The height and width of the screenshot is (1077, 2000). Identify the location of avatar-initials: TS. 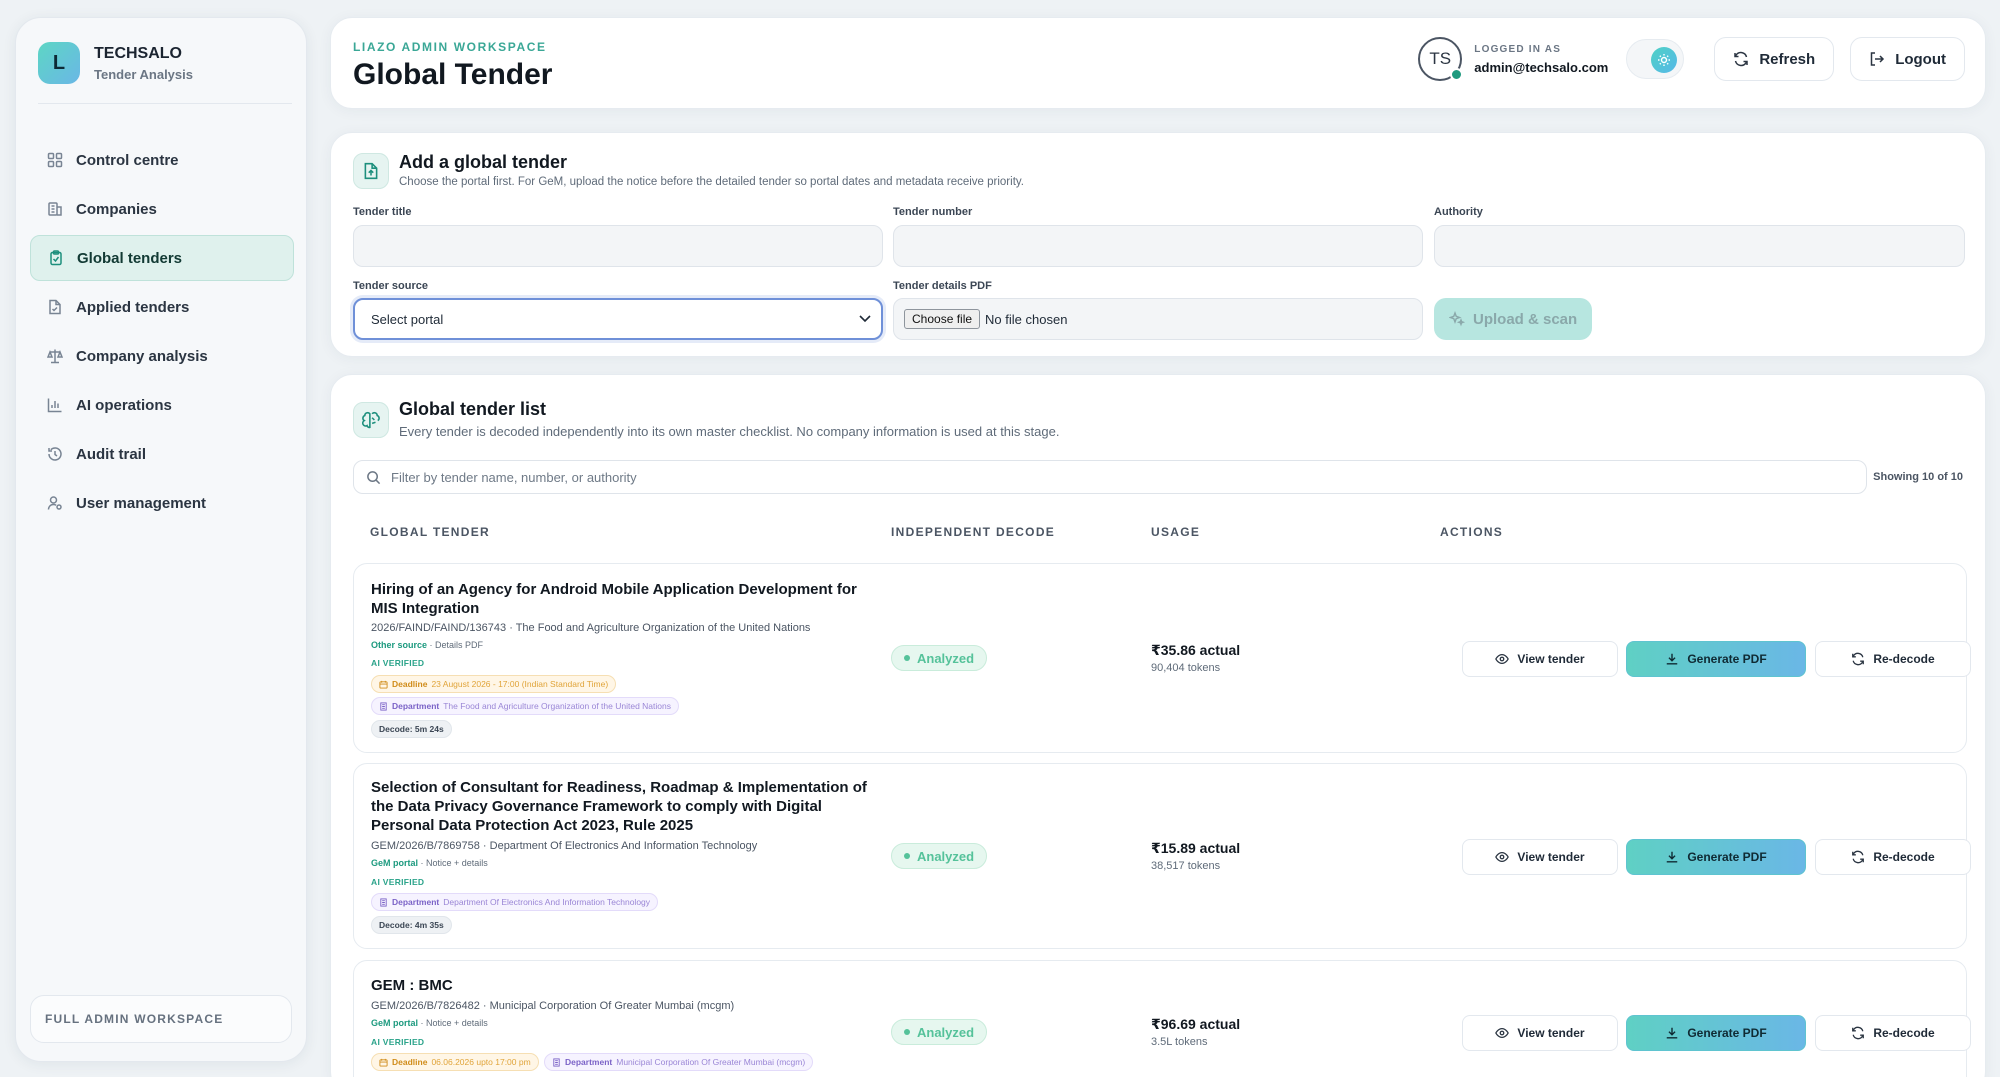
(1440, 58).